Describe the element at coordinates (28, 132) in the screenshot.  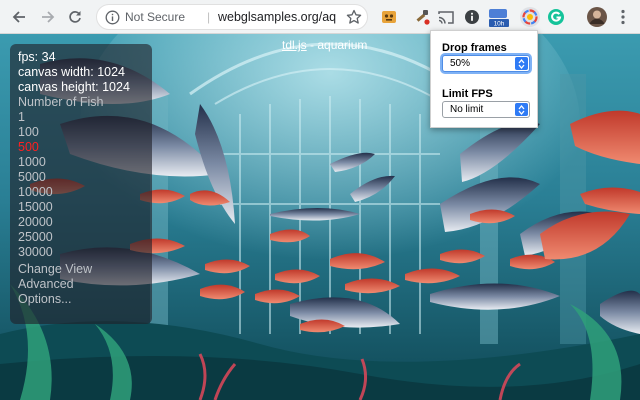
I see `fish-count-option: 100` at that location.